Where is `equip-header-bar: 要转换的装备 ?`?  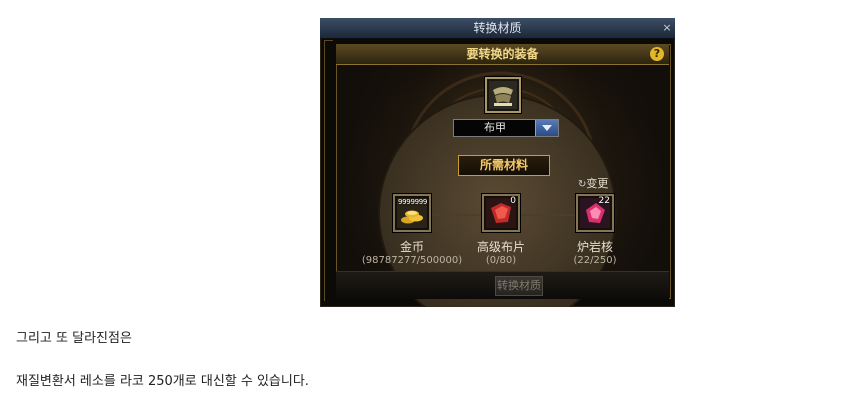 equip-header-bar: 要转换的装备 ? is located at coordinates (502, 54).